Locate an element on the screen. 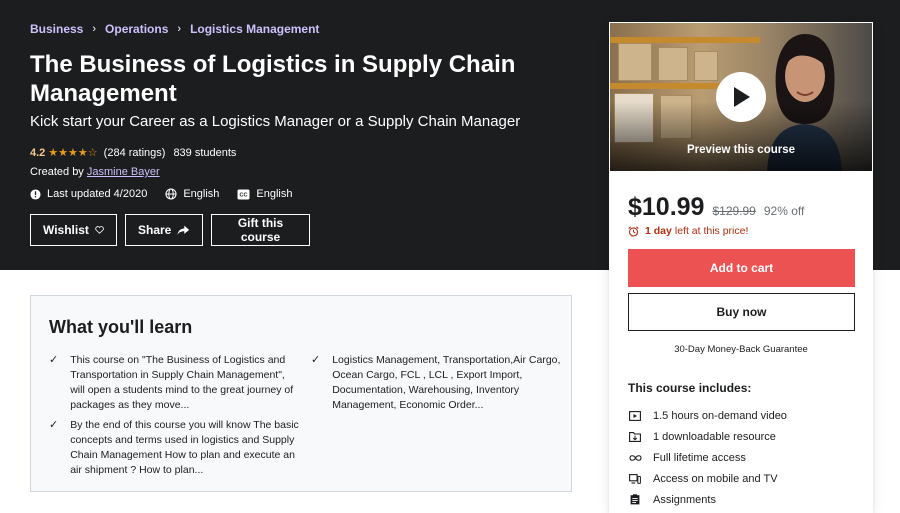 The image size is (900, 513). includes-item: Full lifetime access is located at coordinates (707, 457).